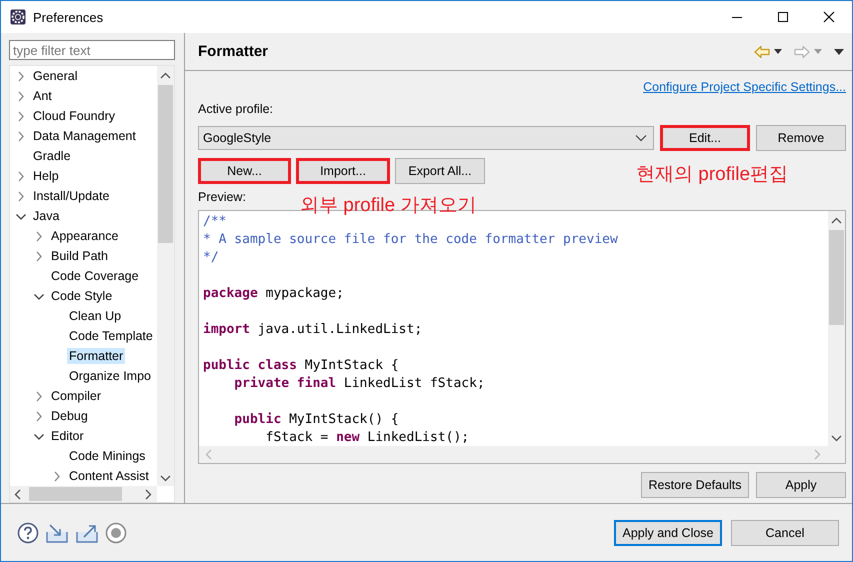 The height and width of the screenshot is (562, 853). I want to click on dropdown-icon, so click(778, 51).